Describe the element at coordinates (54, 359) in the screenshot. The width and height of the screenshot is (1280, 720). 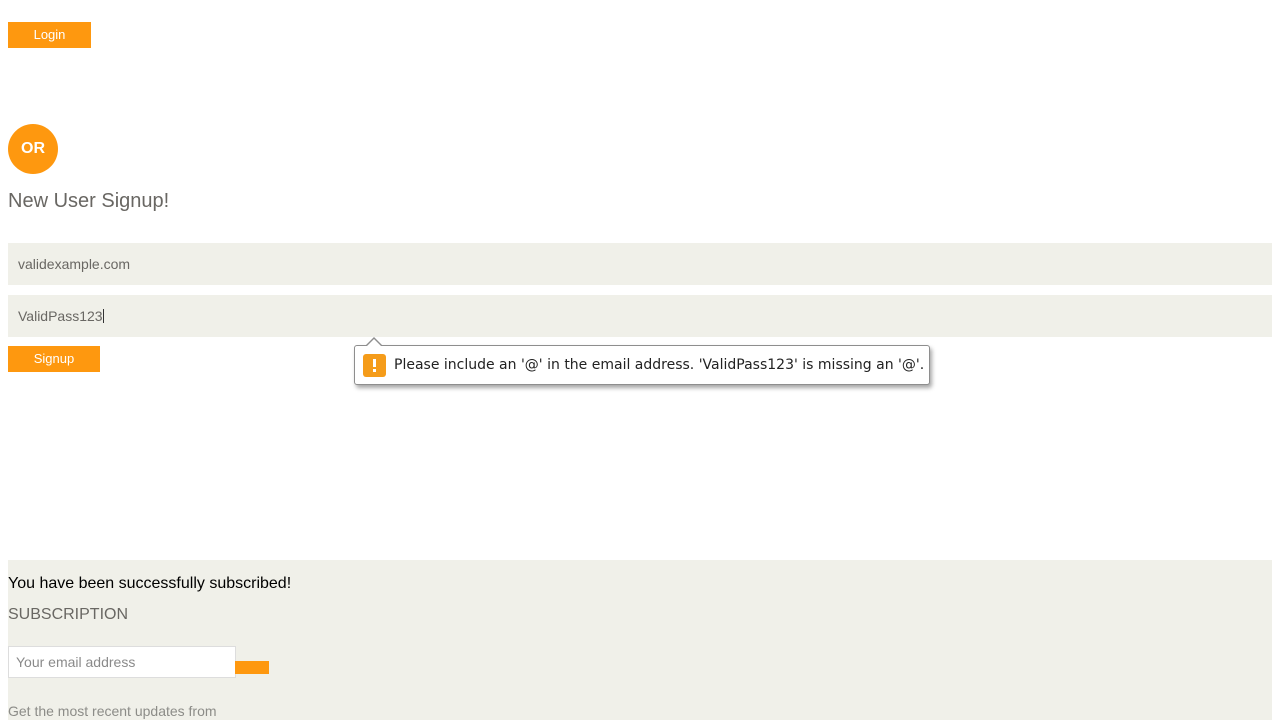
I see `signup-button: Signup` at that location.